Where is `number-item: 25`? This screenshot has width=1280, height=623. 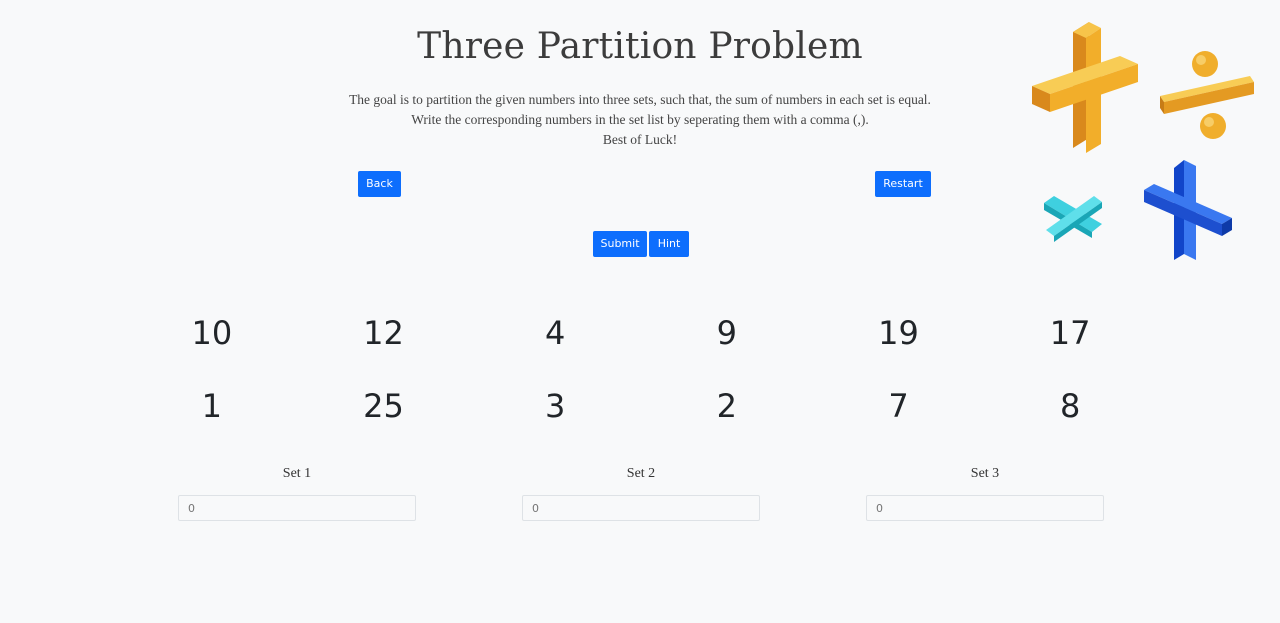
number-item: 25 is located at coordinates (383, 406).